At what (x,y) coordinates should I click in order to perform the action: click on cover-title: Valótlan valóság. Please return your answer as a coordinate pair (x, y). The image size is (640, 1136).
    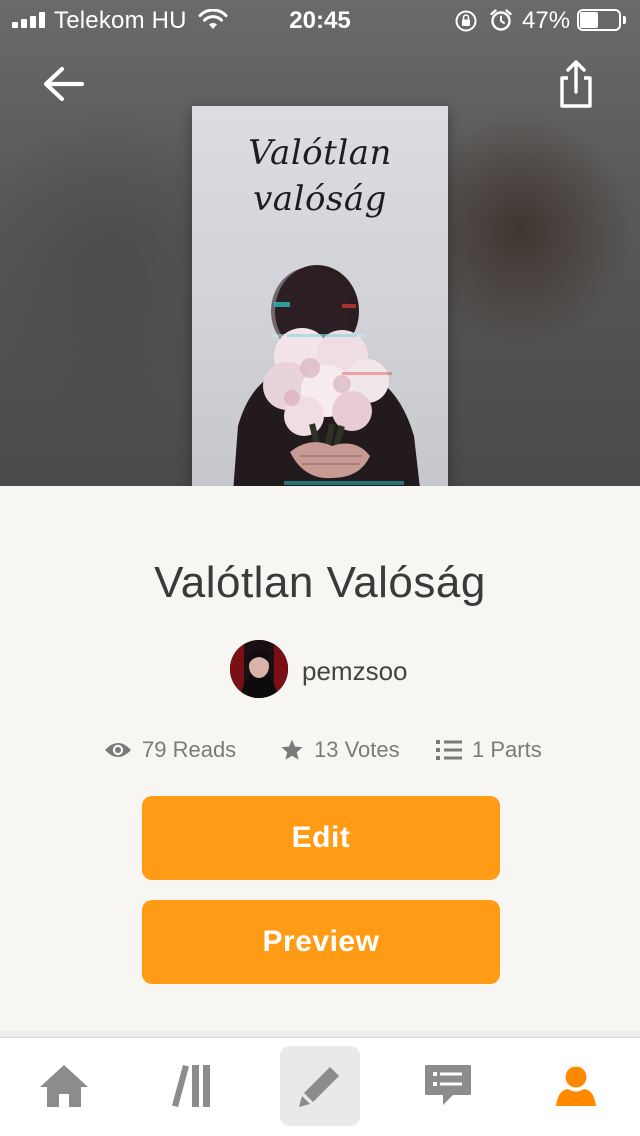
    Looking at the image, I should click on (320, 176).